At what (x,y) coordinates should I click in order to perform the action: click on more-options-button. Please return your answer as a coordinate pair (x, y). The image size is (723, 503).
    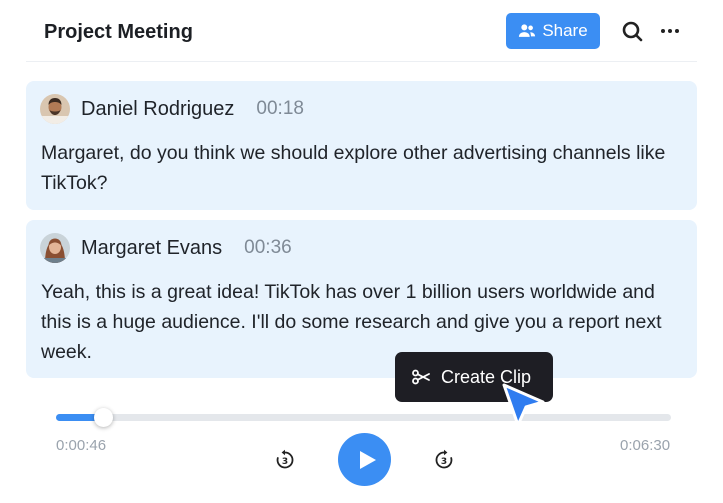
    Looking at the image, I should click on (670, 31).